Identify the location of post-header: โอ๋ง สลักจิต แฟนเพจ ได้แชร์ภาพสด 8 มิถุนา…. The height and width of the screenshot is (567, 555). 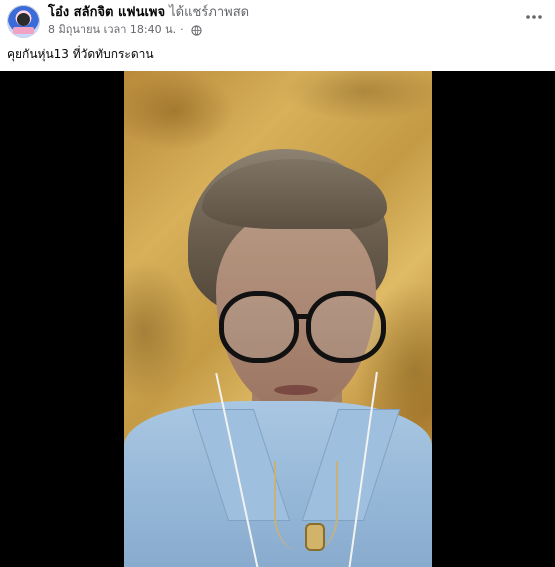
(277, 21).